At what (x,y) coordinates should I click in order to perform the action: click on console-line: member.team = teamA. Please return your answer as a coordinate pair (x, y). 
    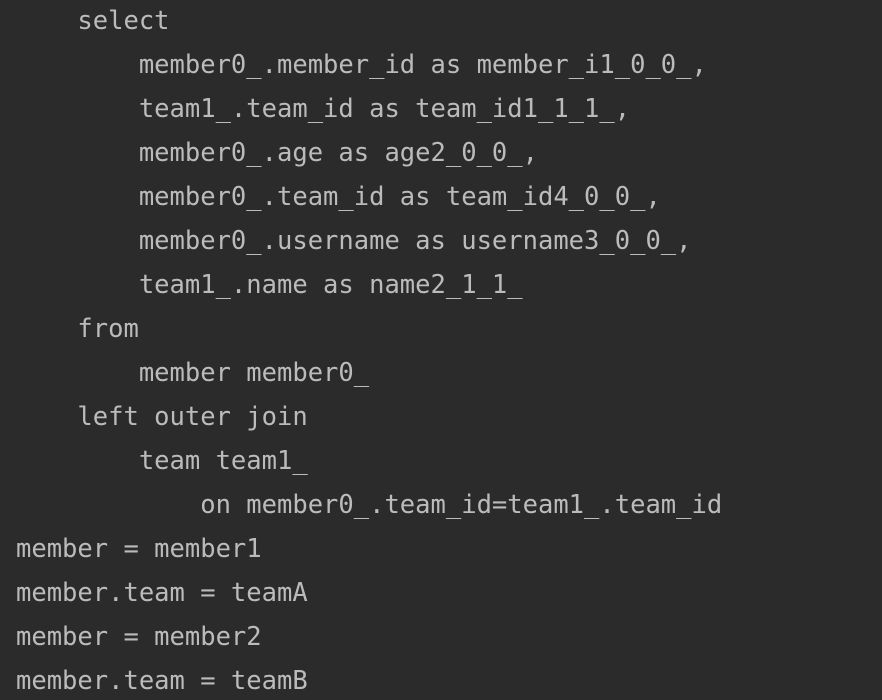
    Looking at the image, I should click on (162, 593).